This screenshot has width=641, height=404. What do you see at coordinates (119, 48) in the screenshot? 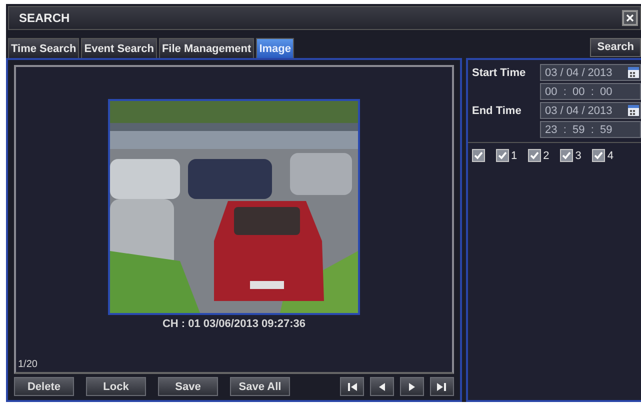
I see `tab: Event Search` at bounding box center [119, 48].